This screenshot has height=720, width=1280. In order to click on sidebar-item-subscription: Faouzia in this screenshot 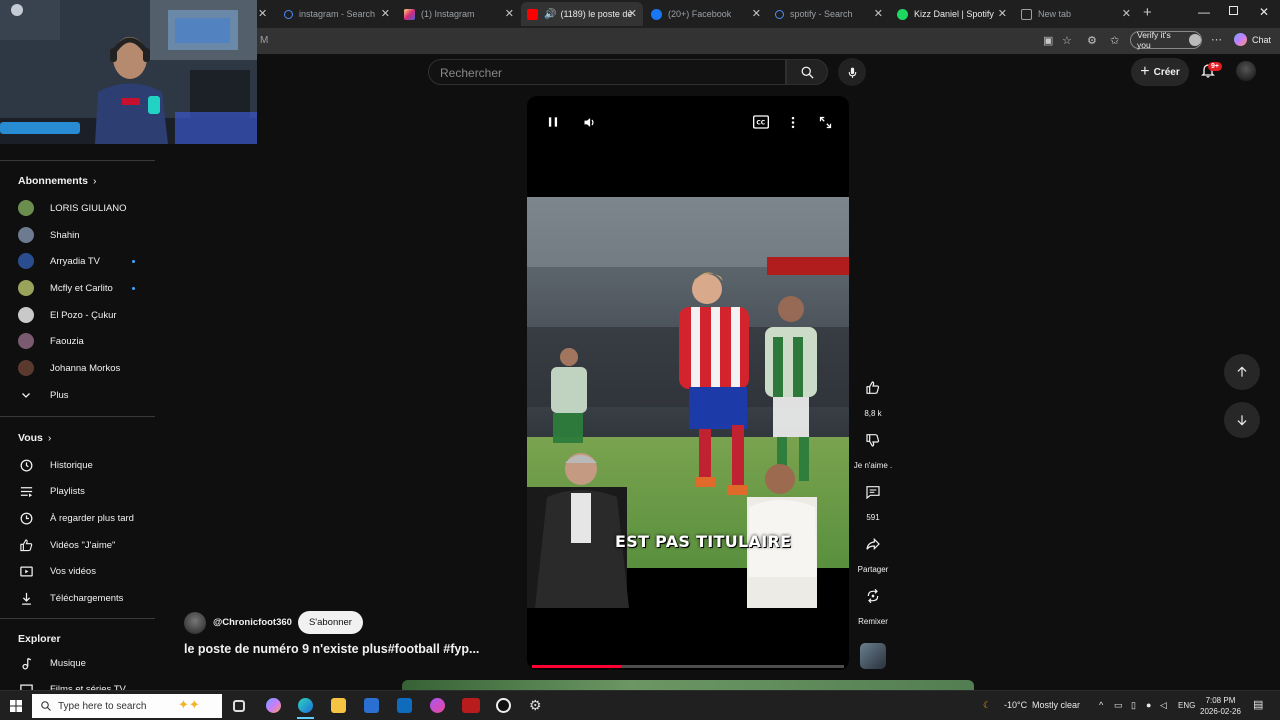, I will do `click(88, 341)`.